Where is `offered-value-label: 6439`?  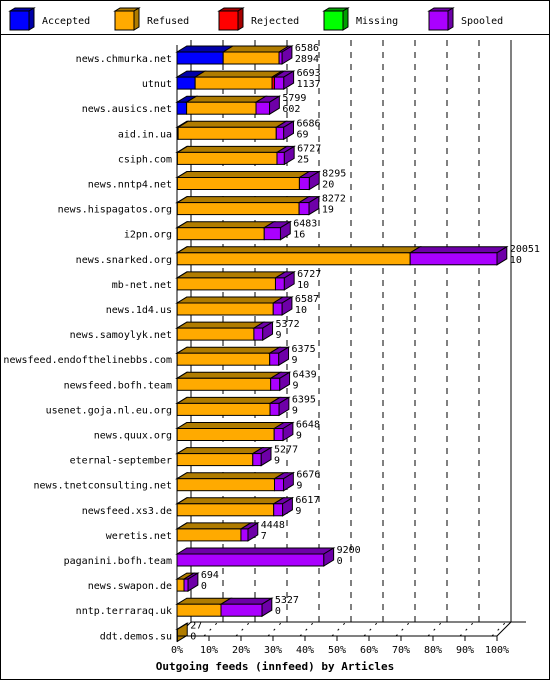
offered-value-label: 6439 is located at coordinates (305, 374).